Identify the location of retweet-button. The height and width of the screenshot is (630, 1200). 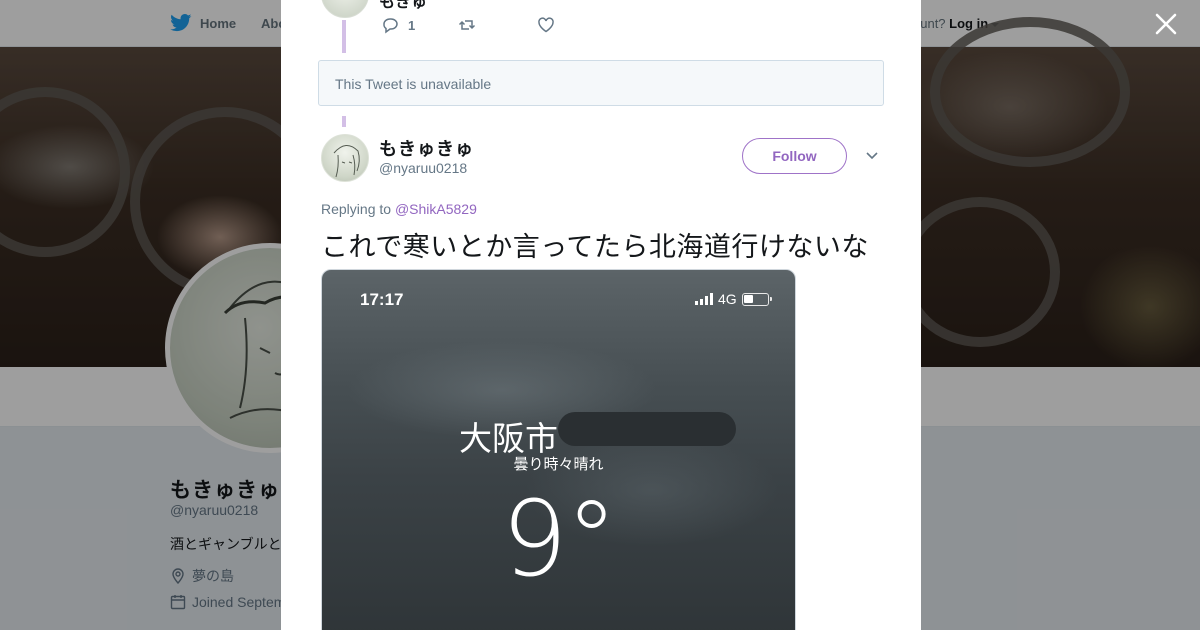
(467, 25).